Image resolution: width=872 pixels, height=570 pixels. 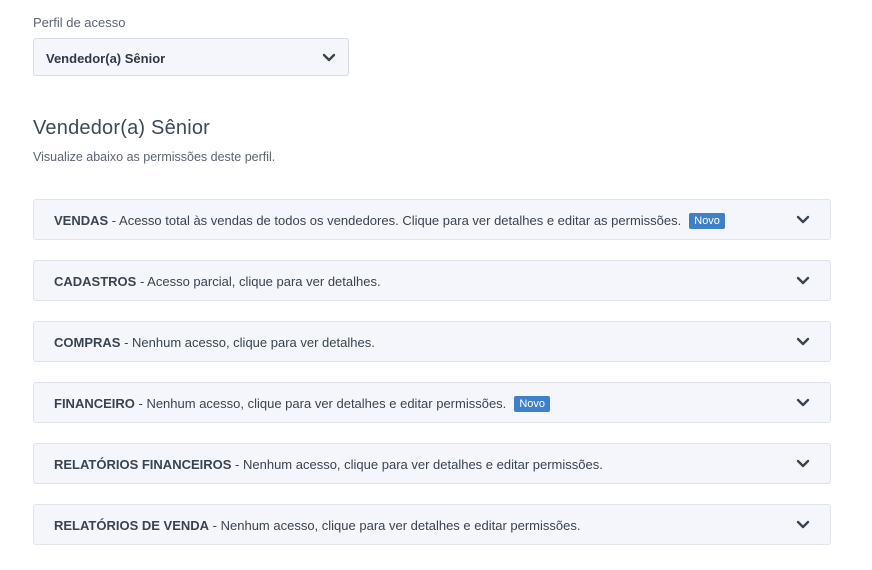 I want to click on permission-module: COMPRAS, so click(x=87, y=342).